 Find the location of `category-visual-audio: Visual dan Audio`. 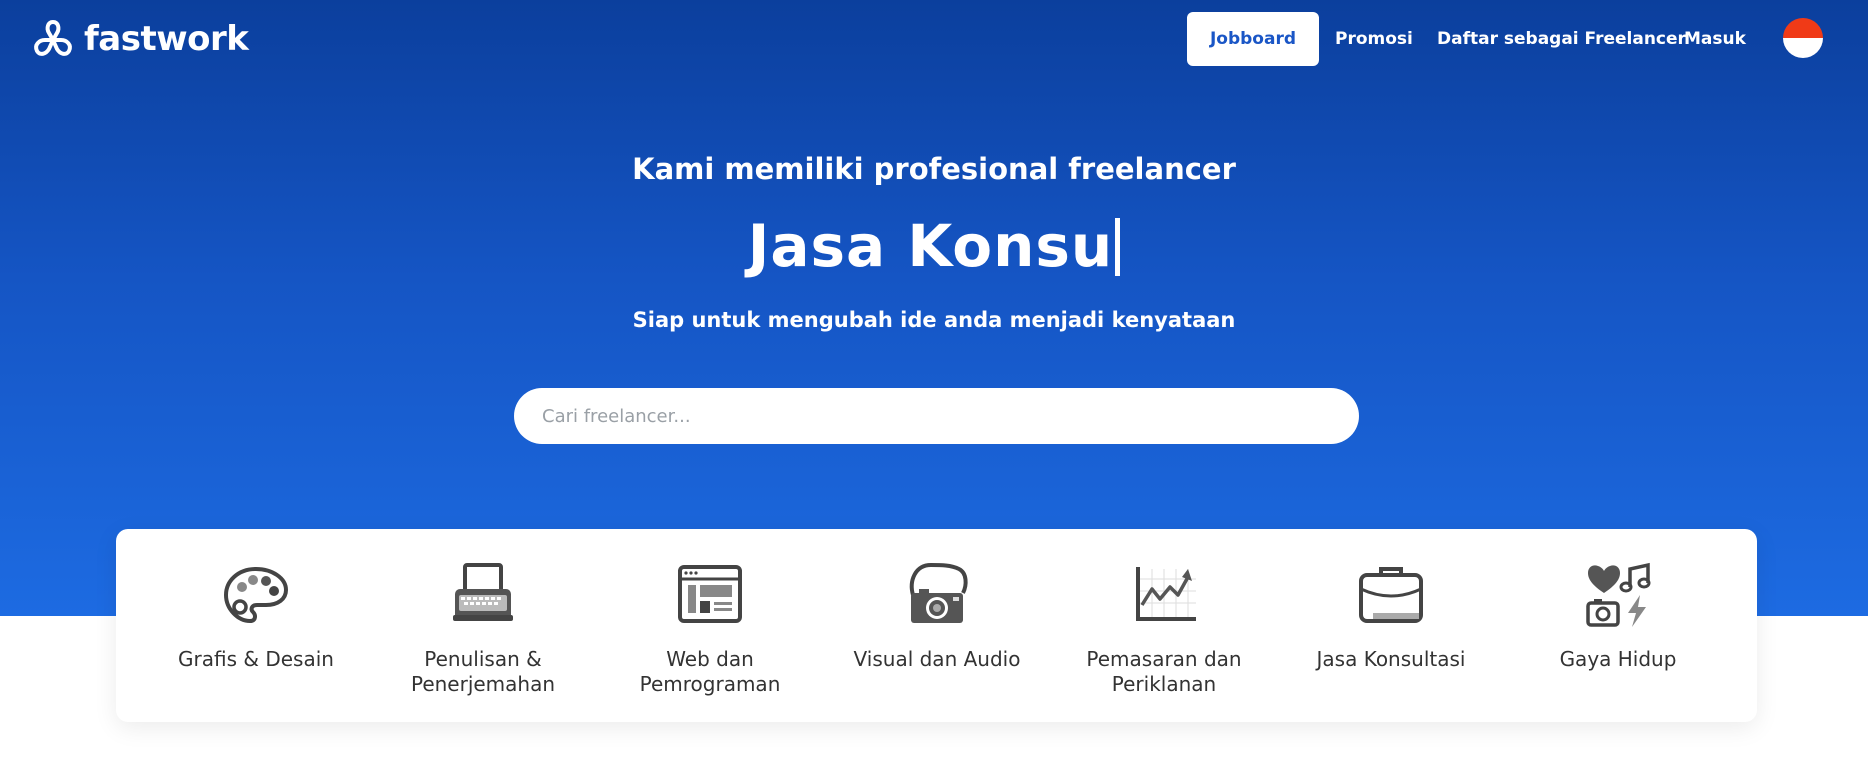

category-visual-audio: Visual dan Audio is located at coordinates (937, 615).